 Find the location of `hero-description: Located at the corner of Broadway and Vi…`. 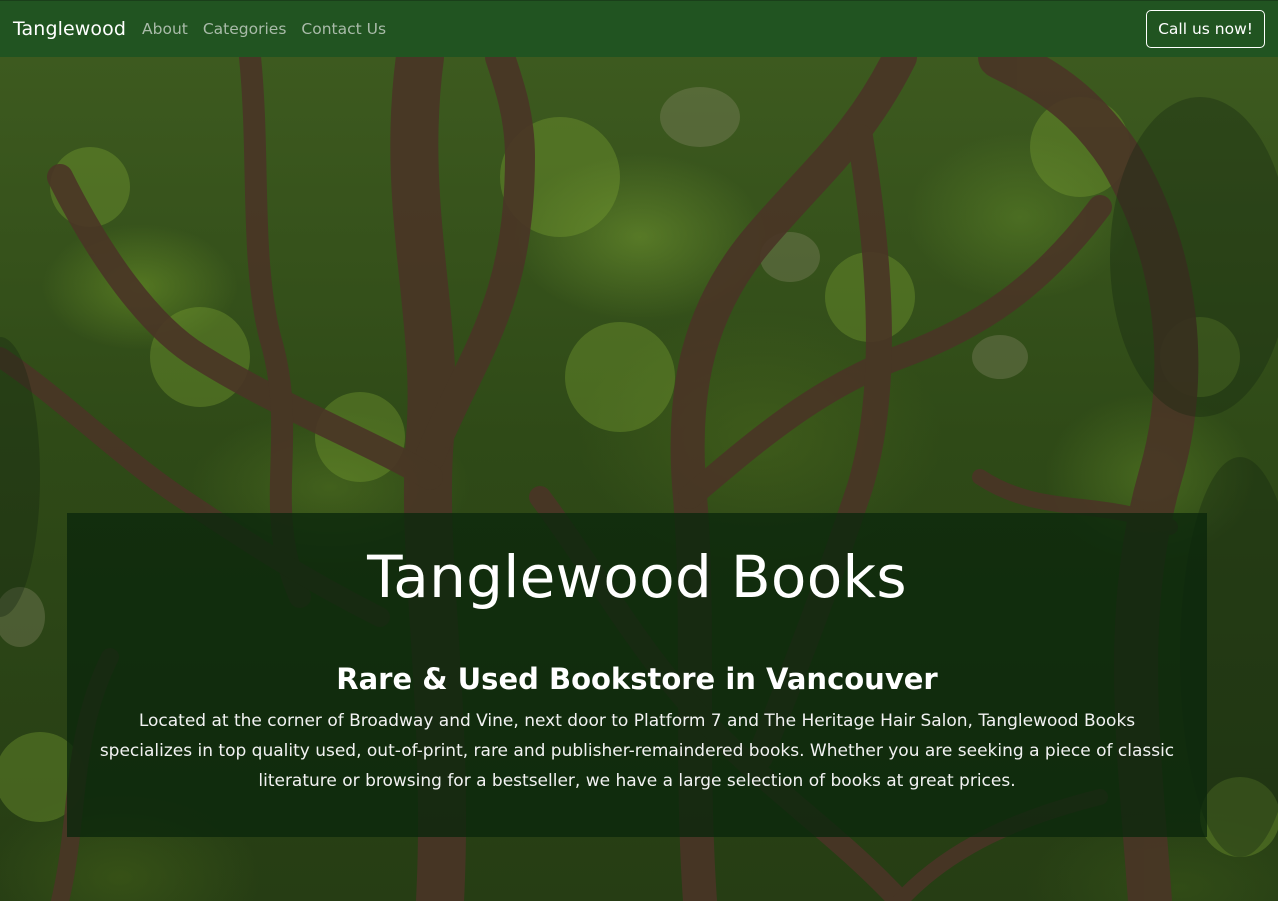

hero-description: Located at the corner of Broadway and Vi… is located at coordinates (637, 751).